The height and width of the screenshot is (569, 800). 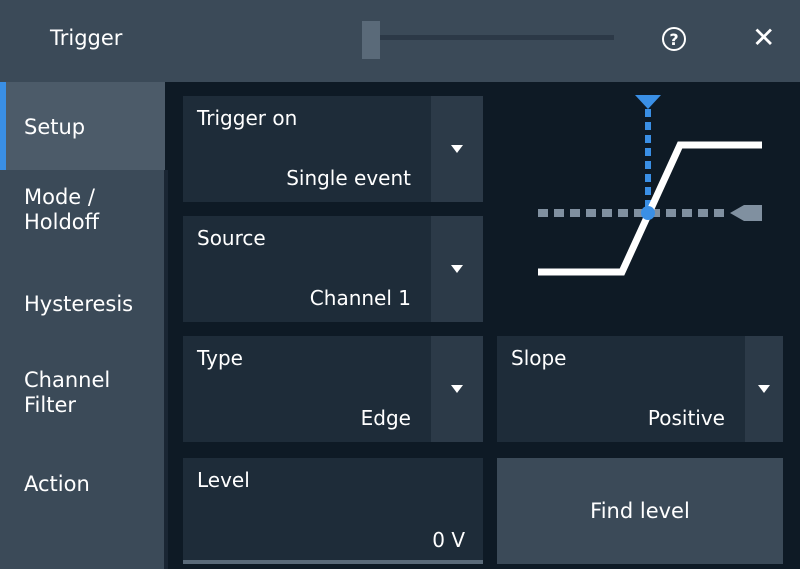 I want to click on level-input: Level 0 V, so click(x=333, y=511).